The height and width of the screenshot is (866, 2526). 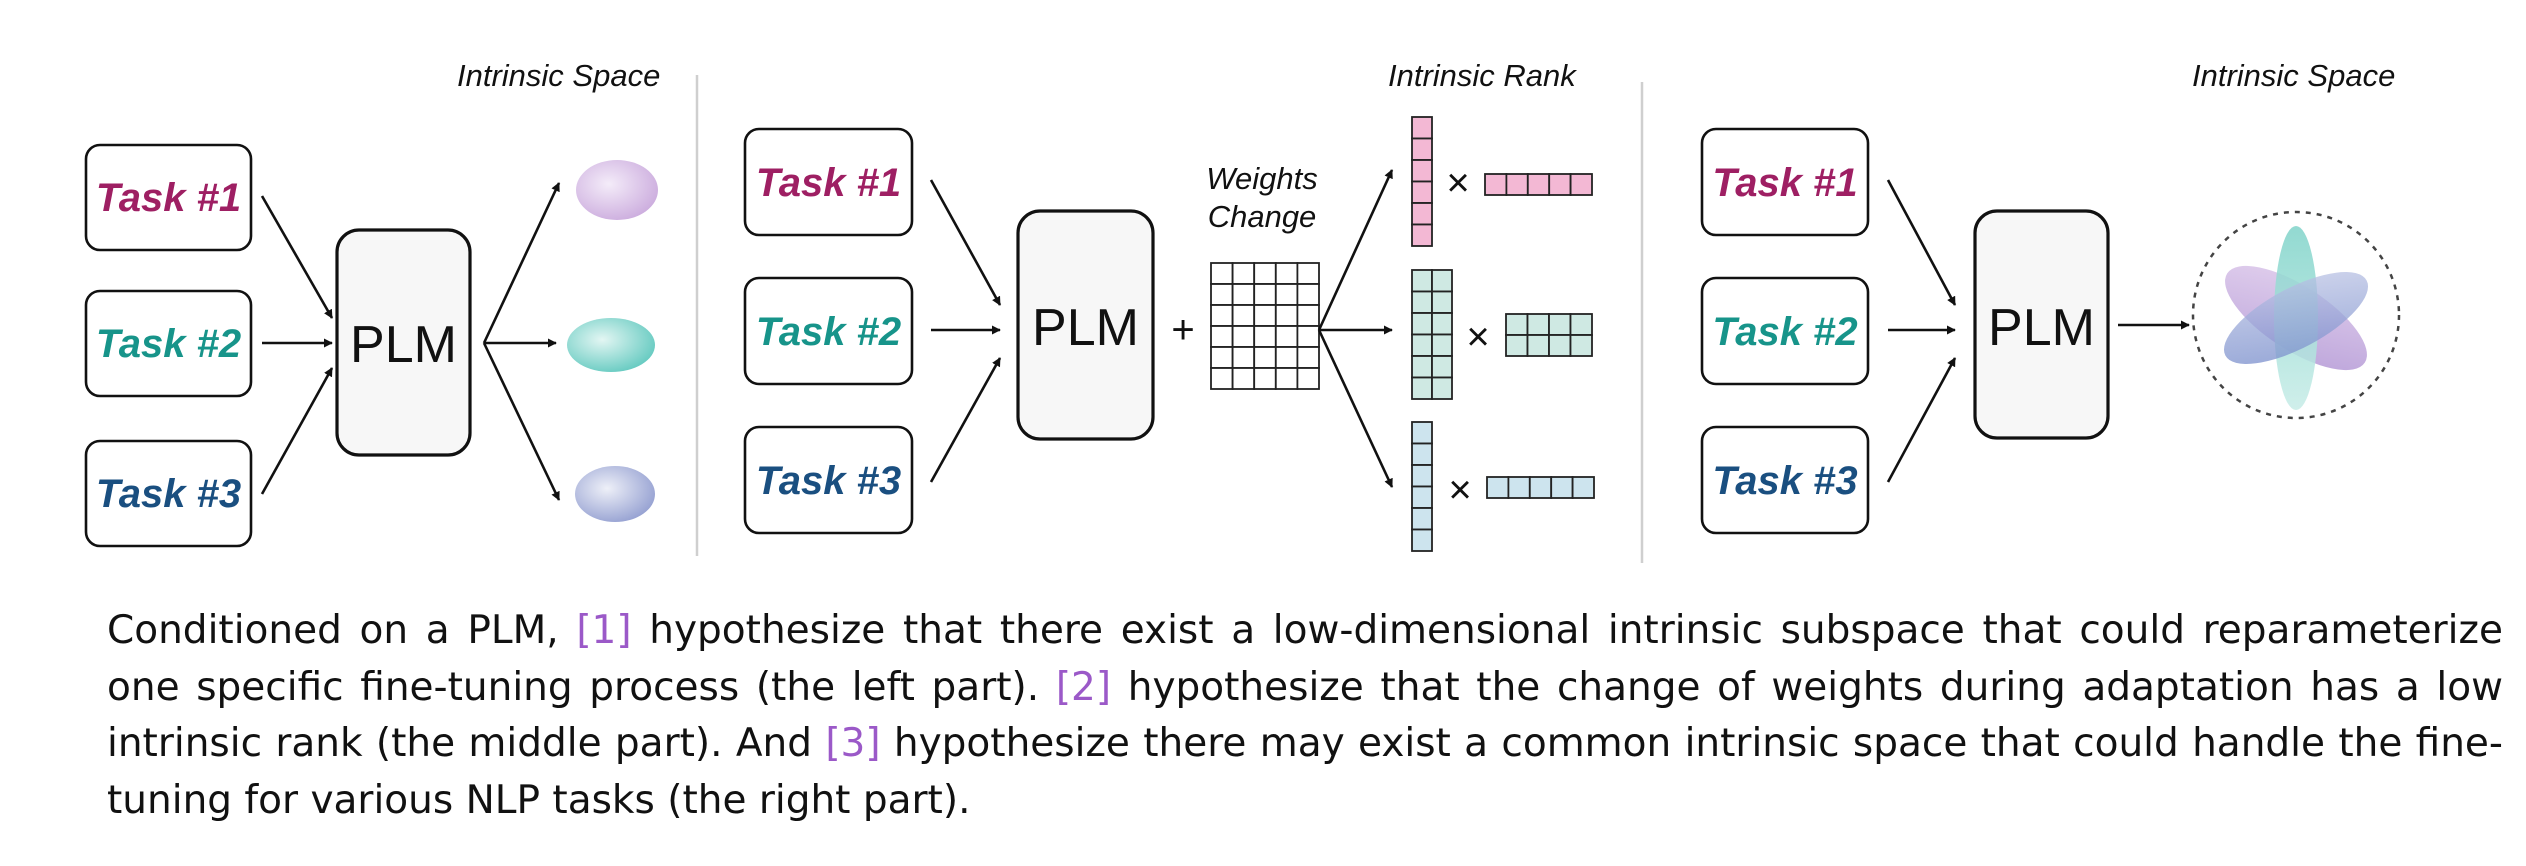 I want to click on left-task-1: Task #1, so click(x=168, y=197).